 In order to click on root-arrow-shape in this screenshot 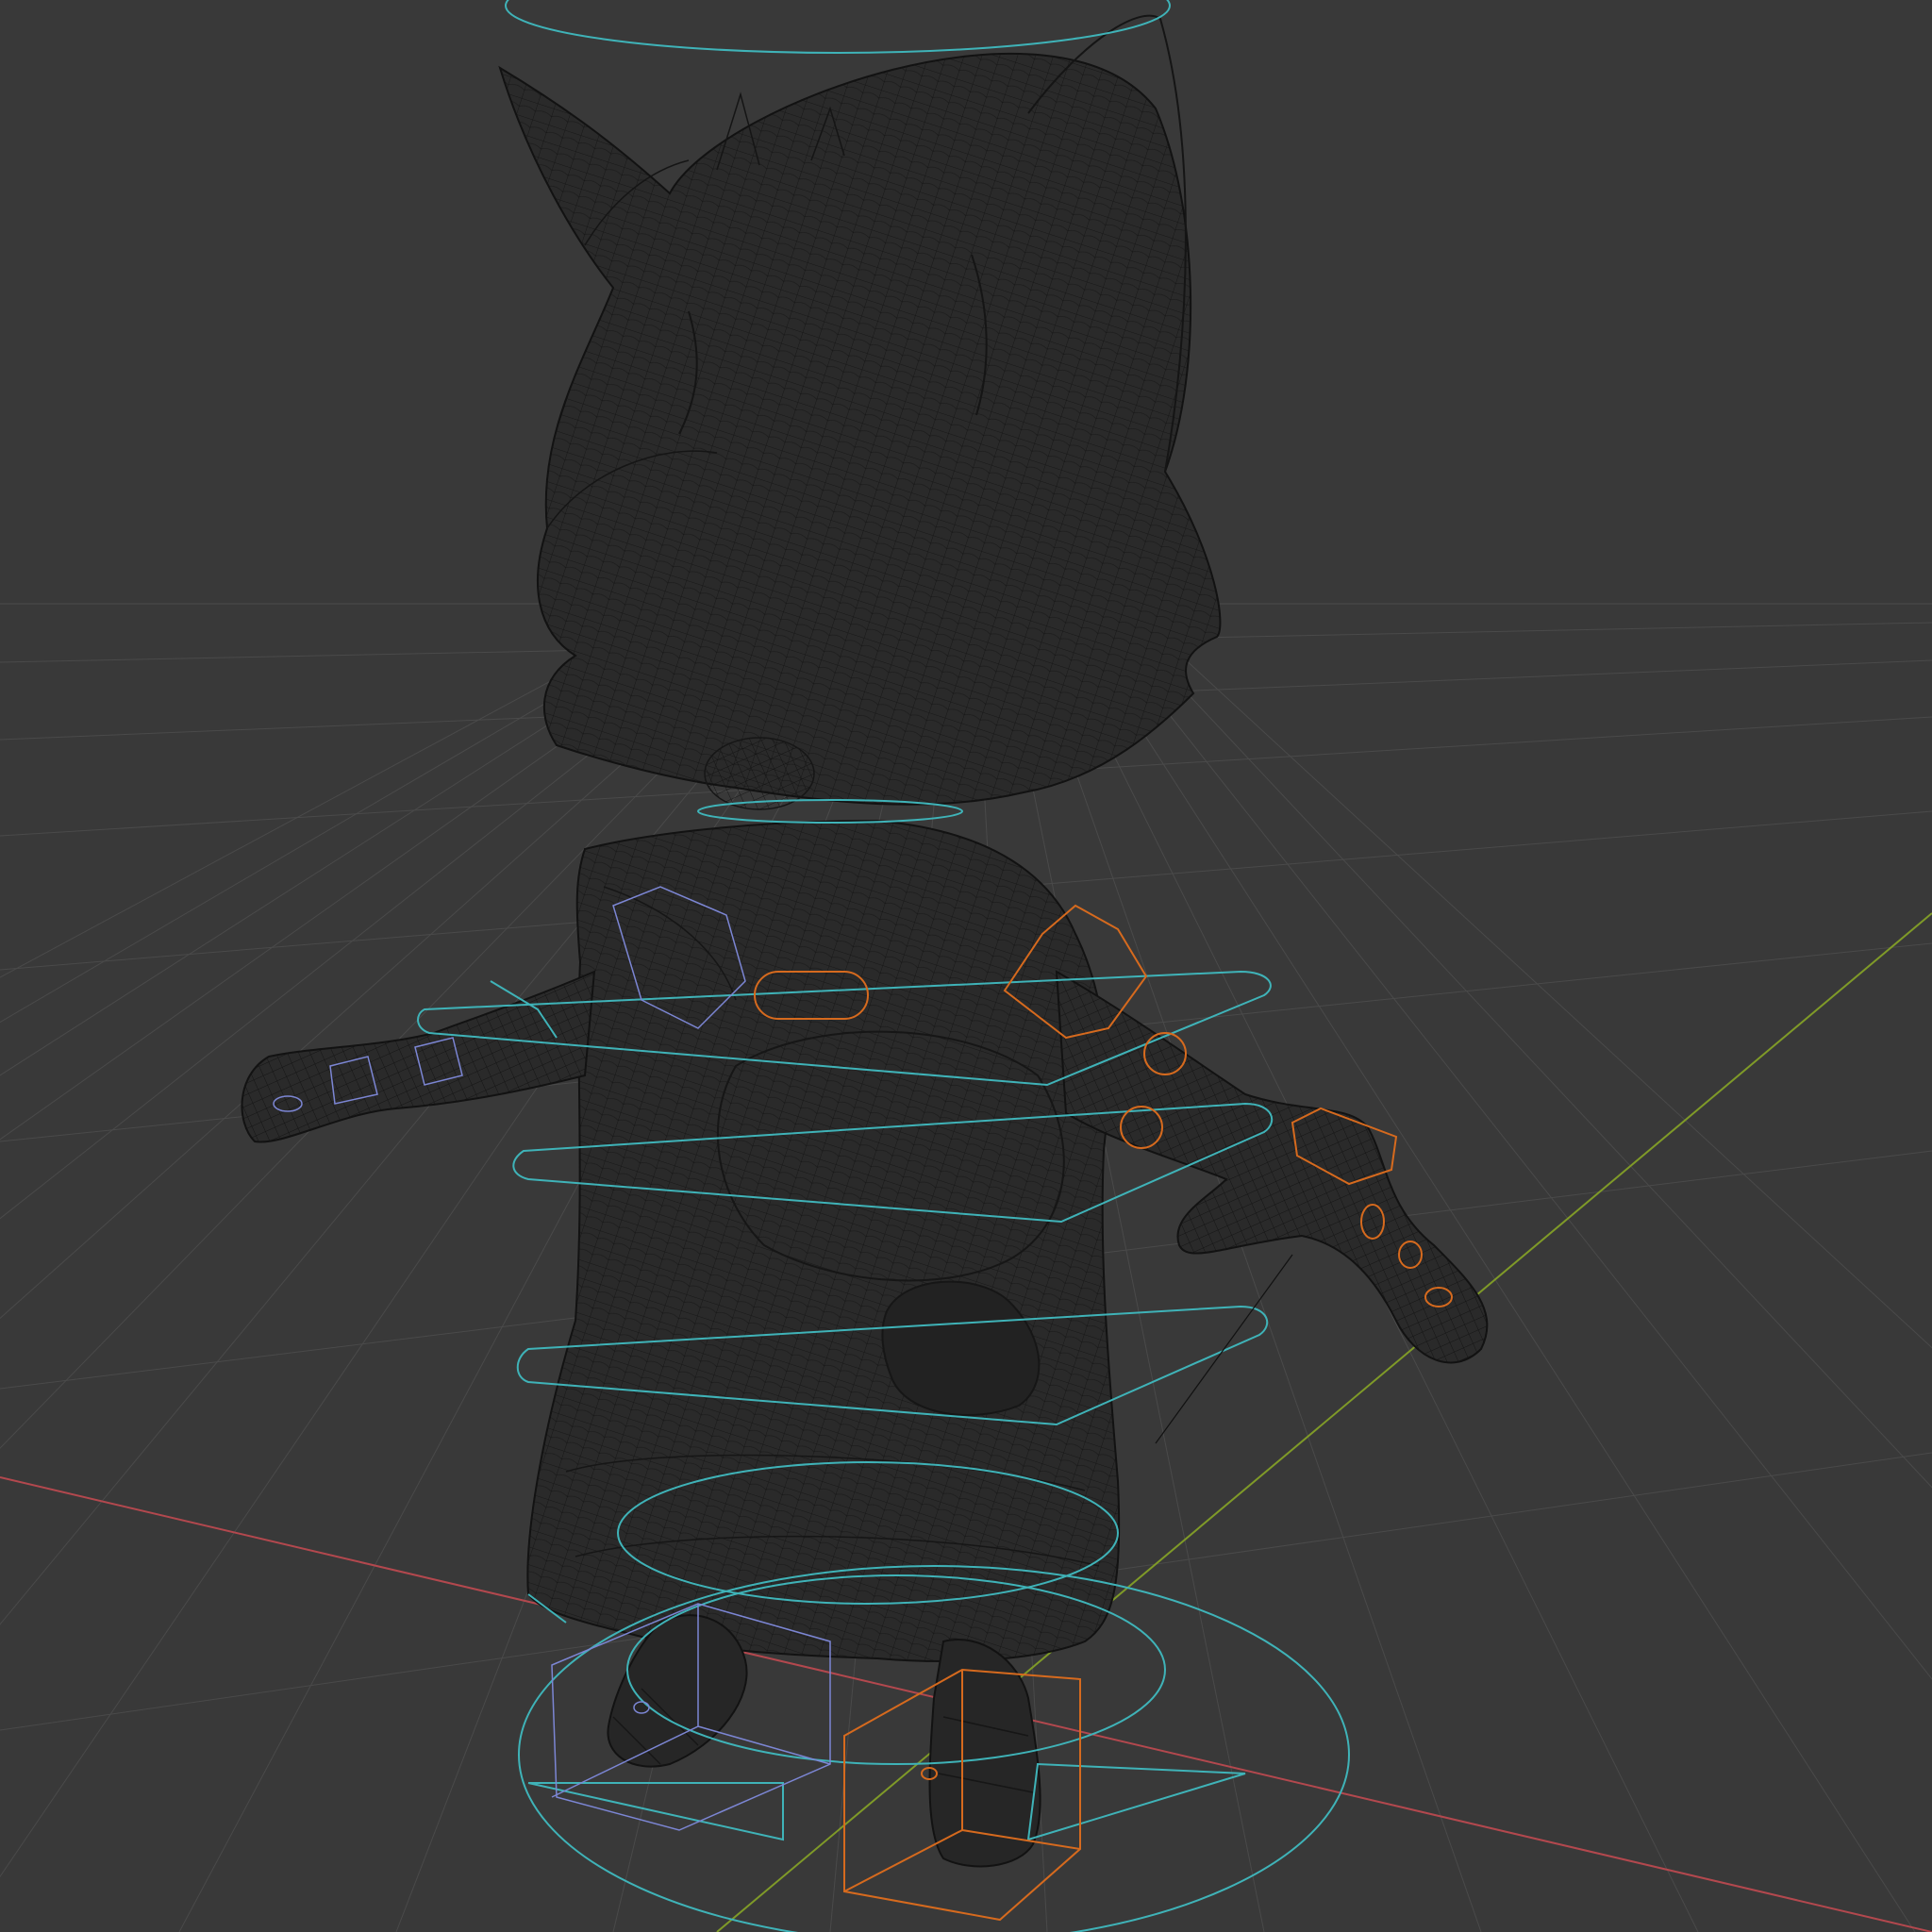, I will do `click(887, 1802)`.